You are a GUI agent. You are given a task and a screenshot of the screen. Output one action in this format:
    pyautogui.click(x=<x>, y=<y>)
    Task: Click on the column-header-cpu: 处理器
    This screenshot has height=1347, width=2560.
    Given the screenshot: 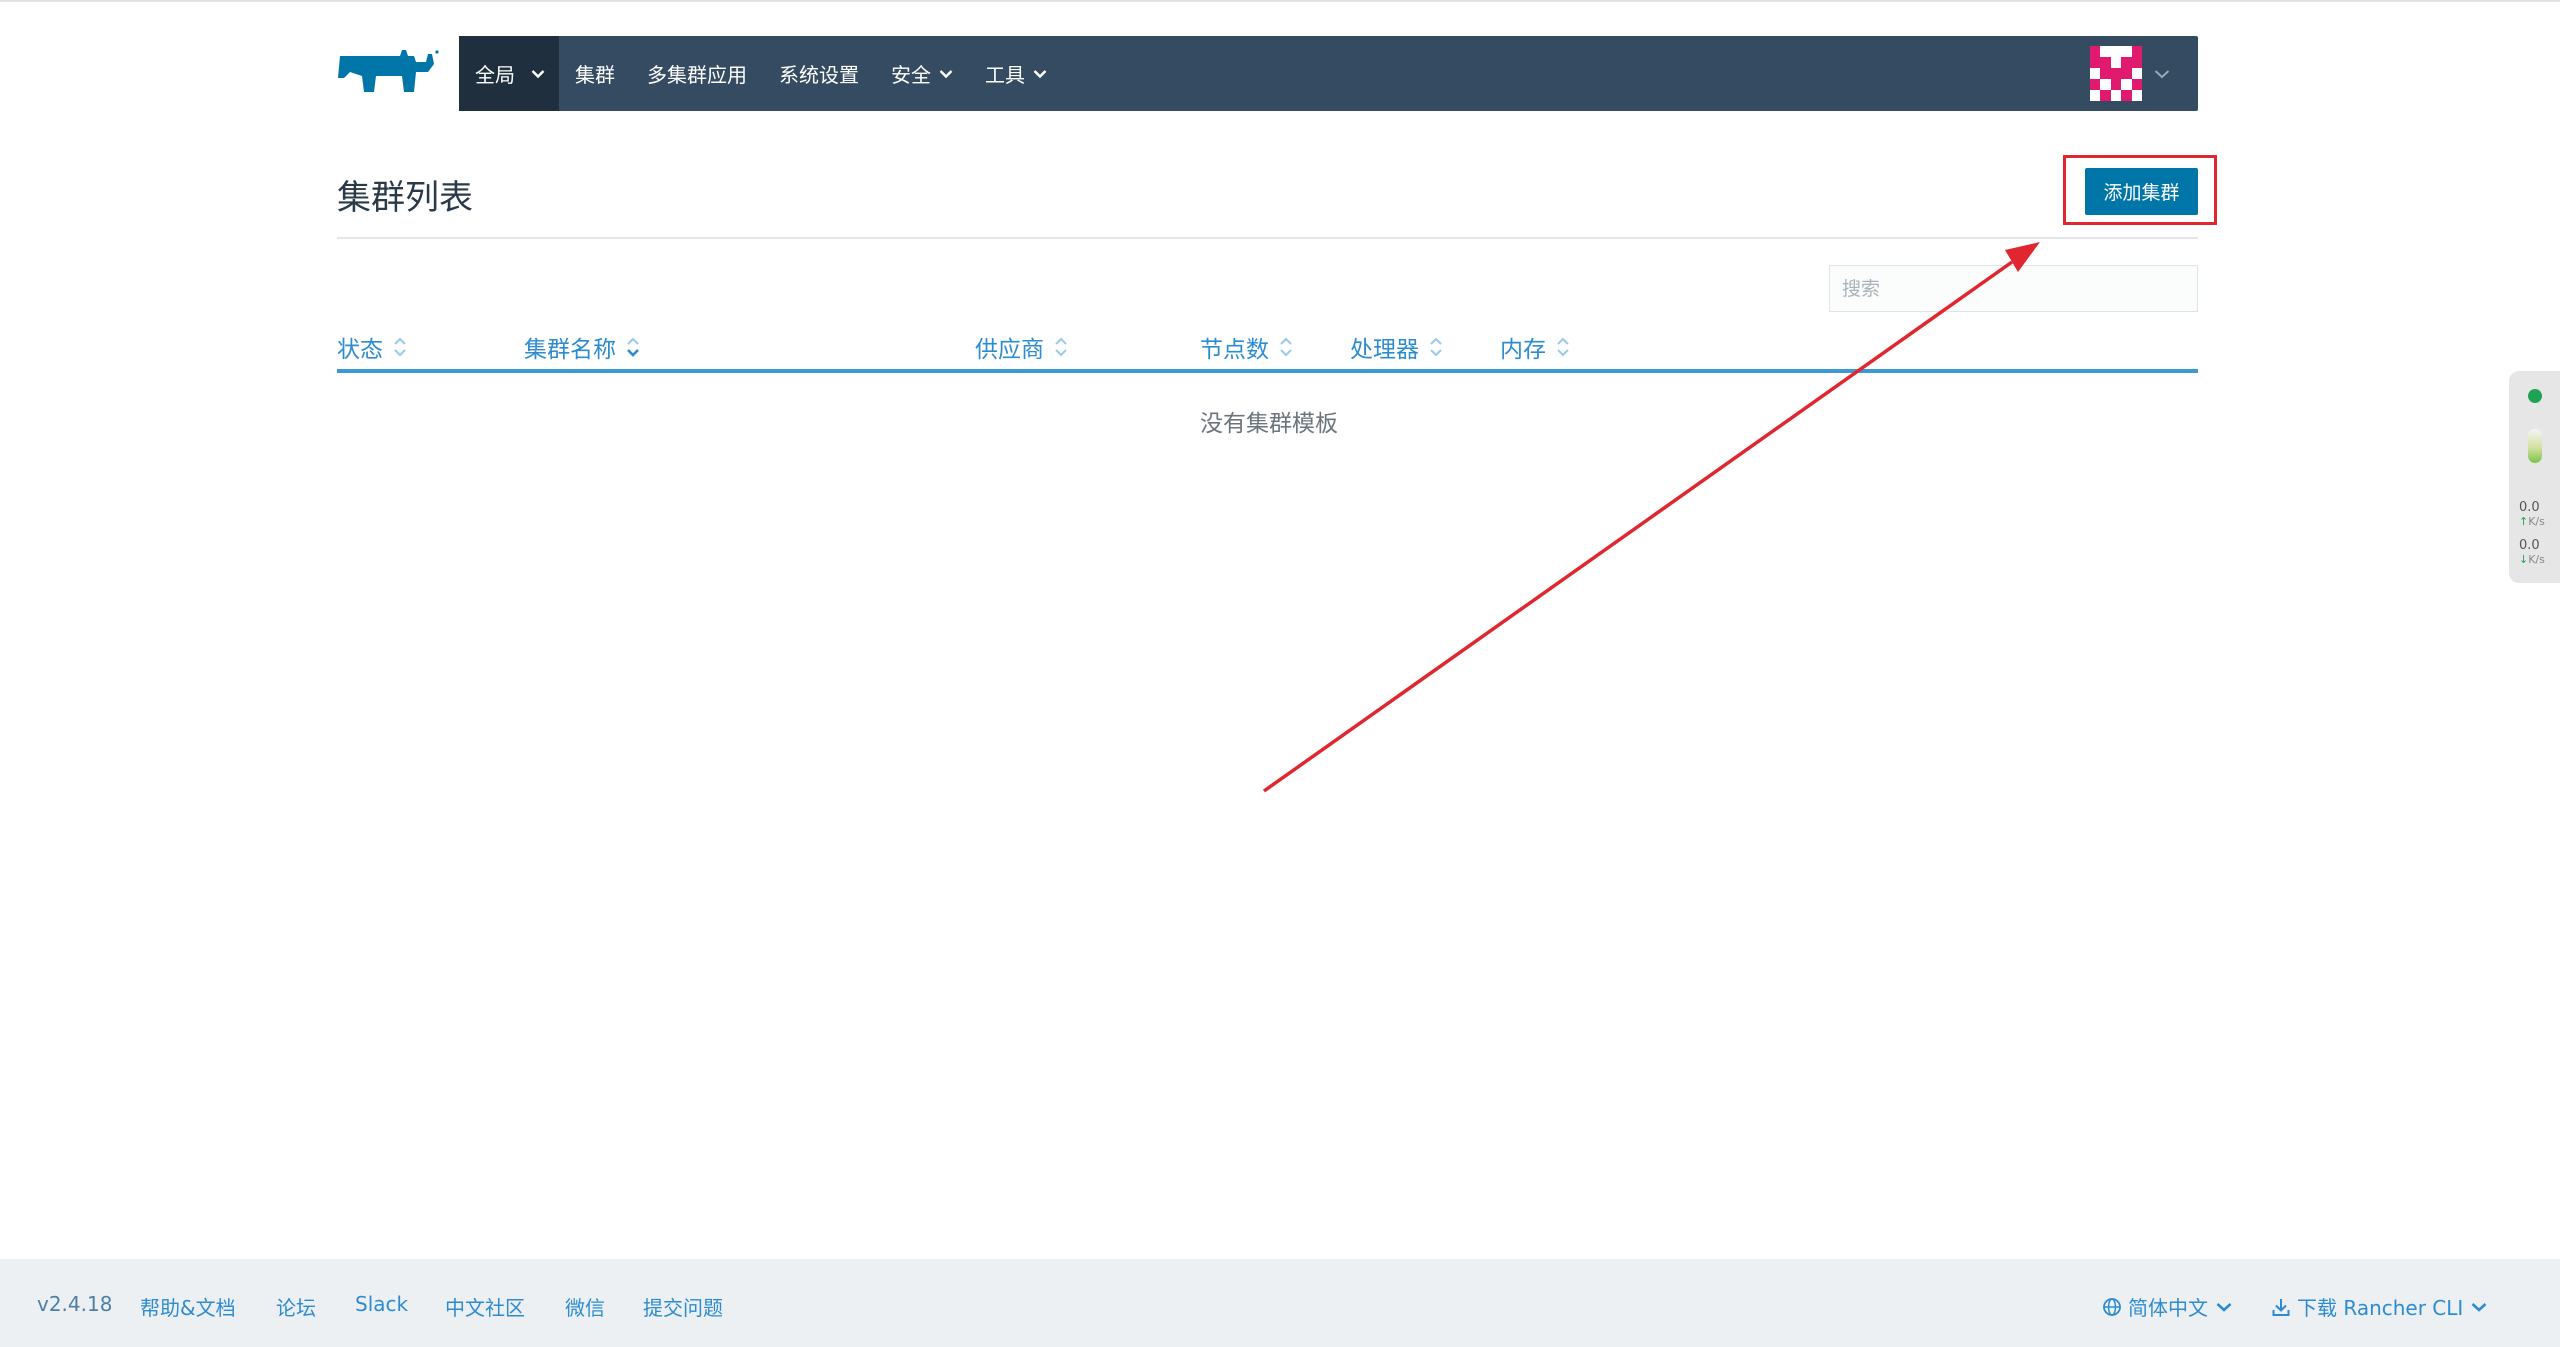 What is the action you would take?
    pyautogui.click(x=1396, y=347)
    